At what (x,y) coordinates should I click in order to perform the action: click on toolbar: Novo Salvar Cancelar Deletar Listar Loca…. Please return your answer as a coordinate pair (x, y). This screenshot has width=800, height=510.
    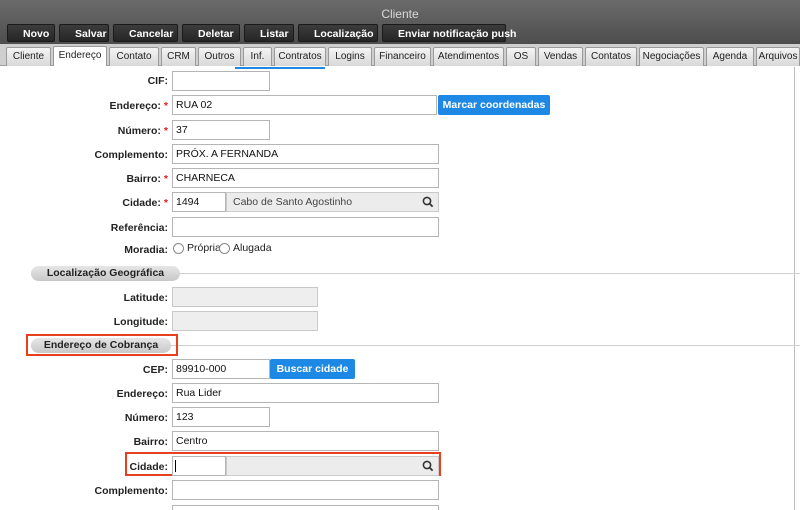
    Looking at the image, I should click on (261, 33).